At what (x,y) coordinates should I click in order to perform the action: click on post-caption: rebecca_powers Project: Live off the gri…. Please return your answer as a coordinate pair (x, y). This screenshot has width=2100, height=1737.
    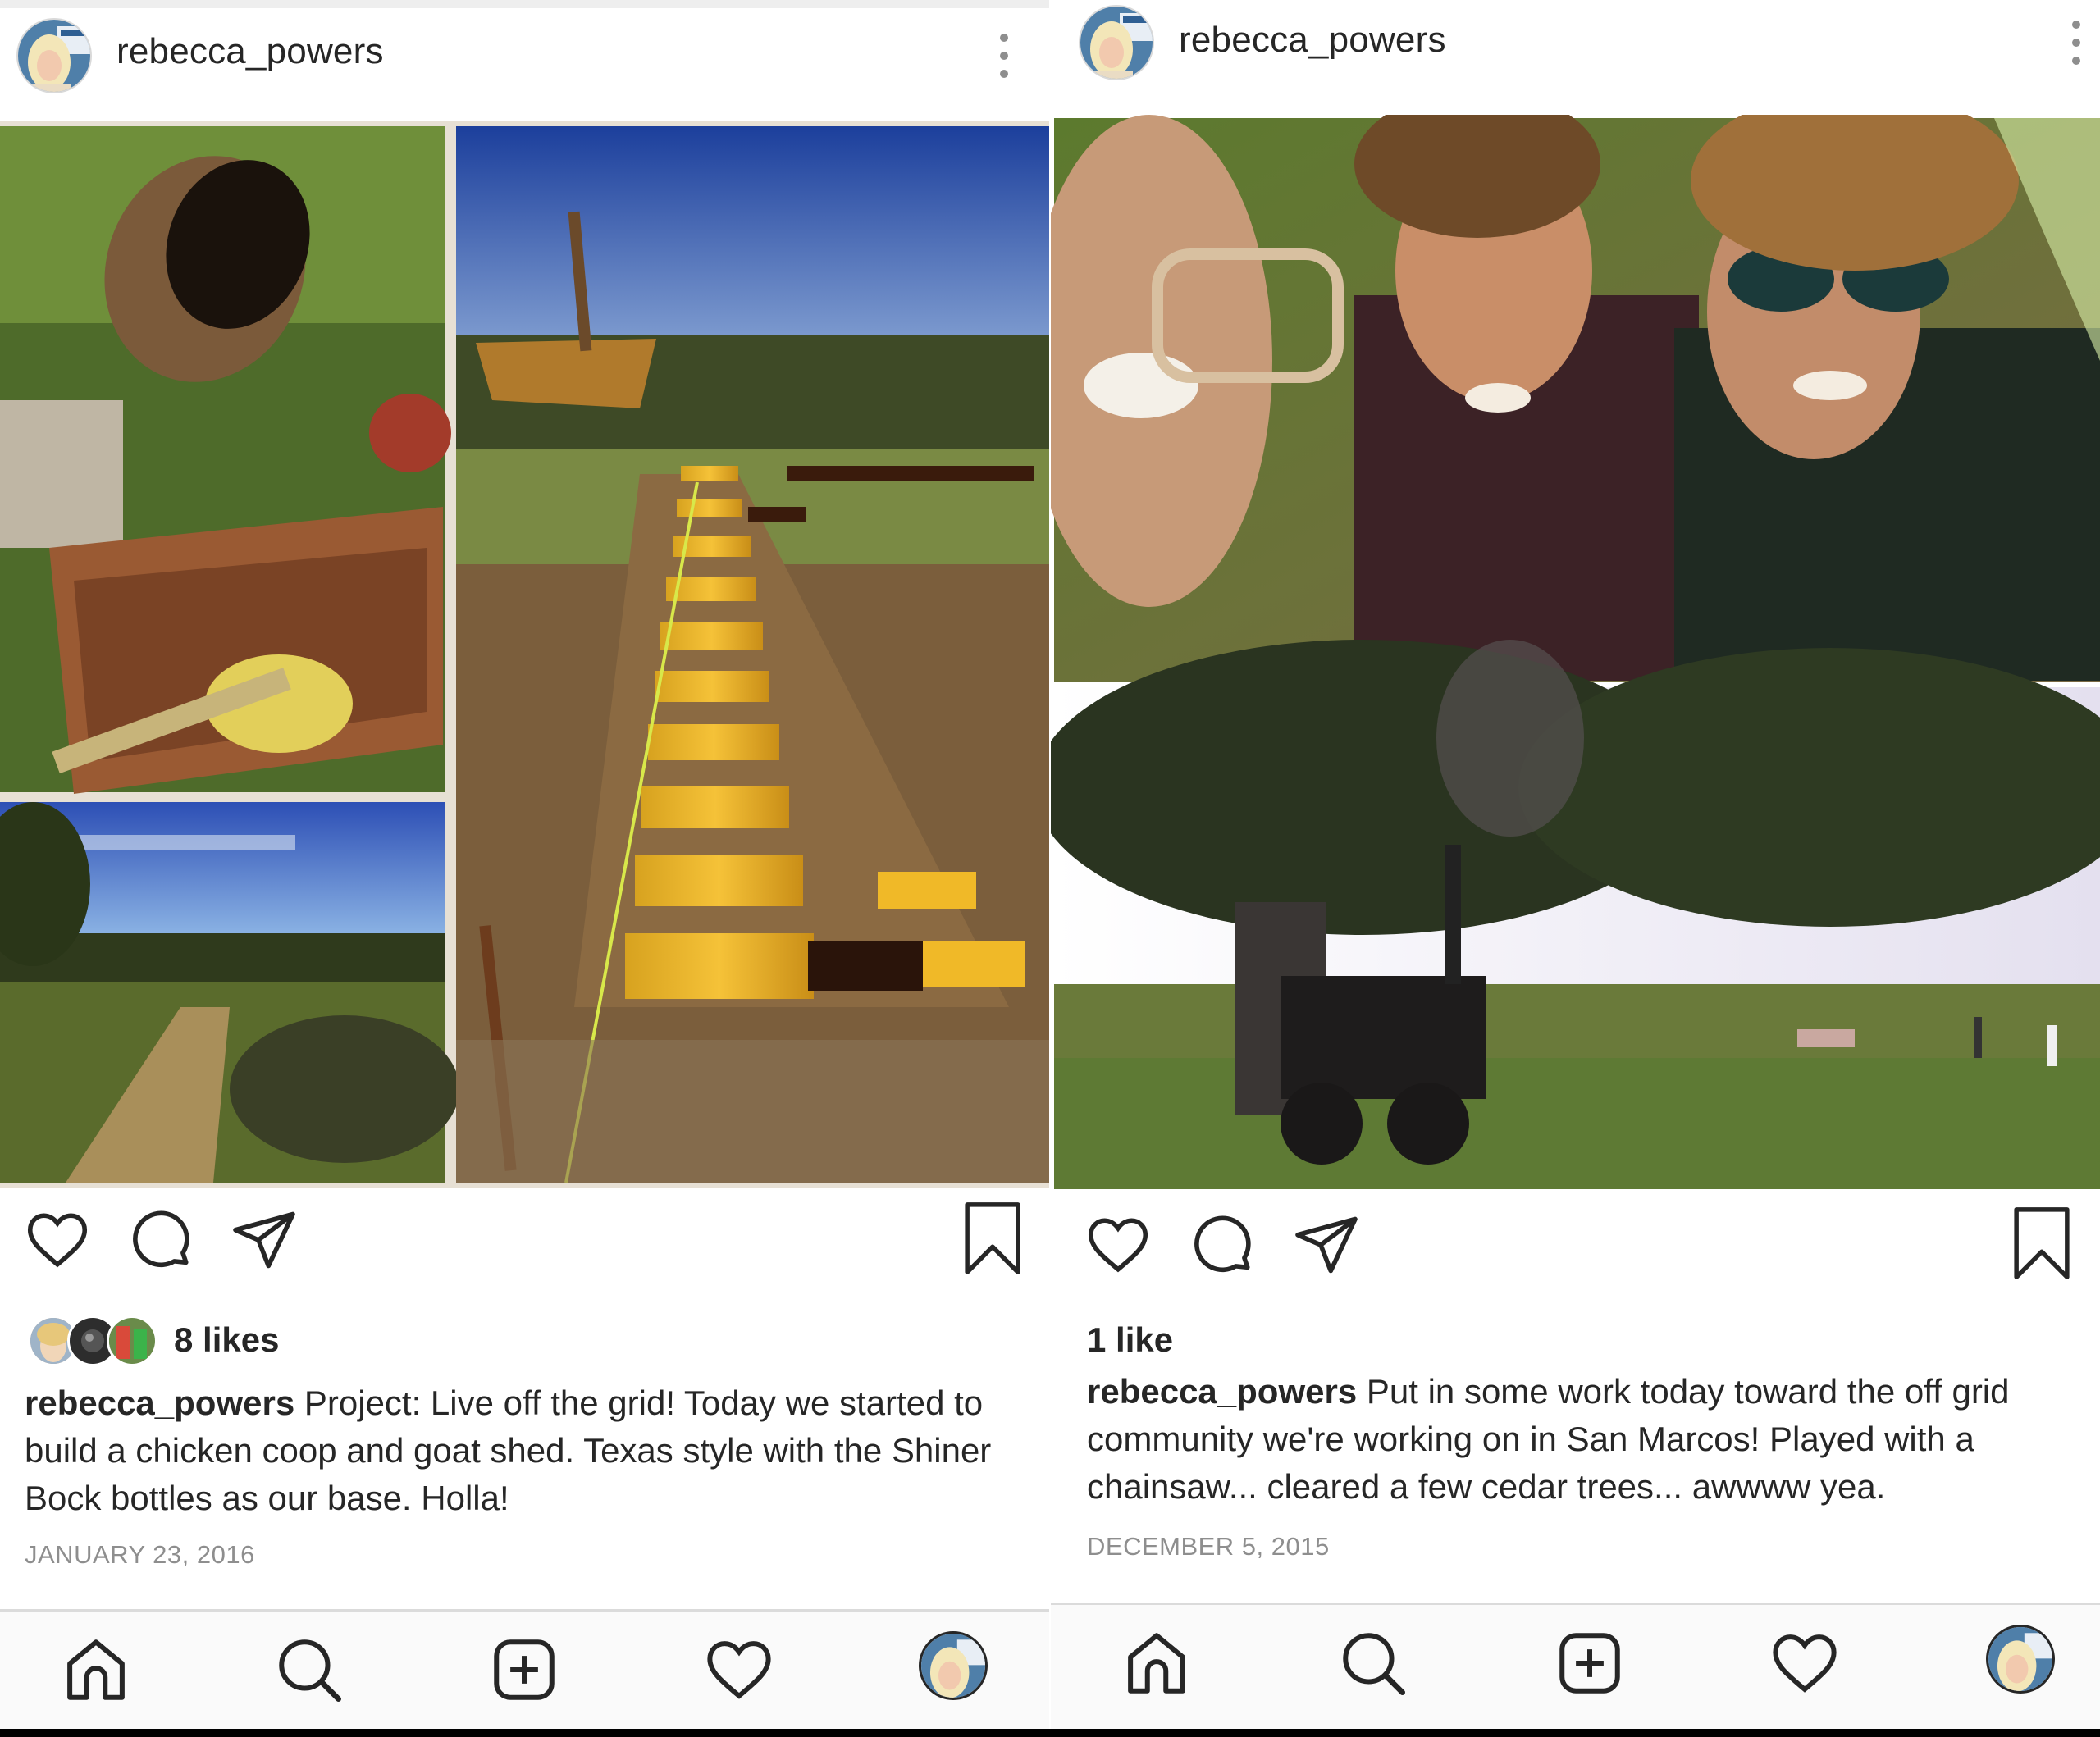
    Looking at the image, I should click on (521, 1450).